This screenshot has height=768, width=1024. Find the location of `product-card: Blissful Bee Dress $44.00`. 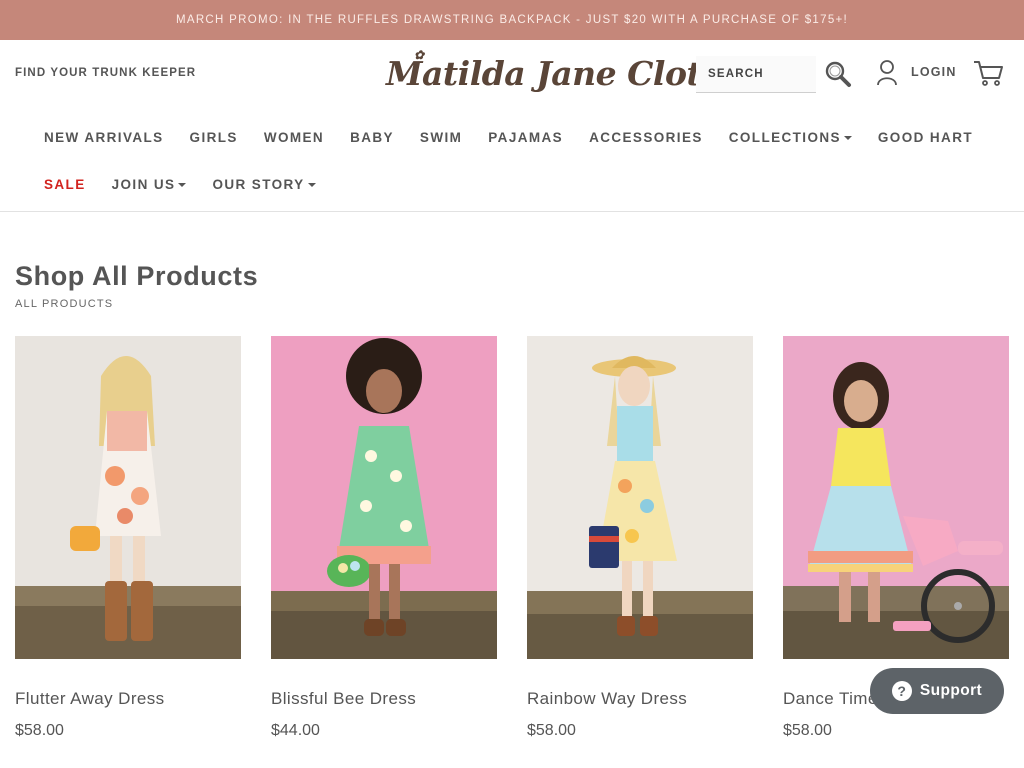

product-card: Blissful Bee Dress $44.00 is located at coordinates (384, 538).